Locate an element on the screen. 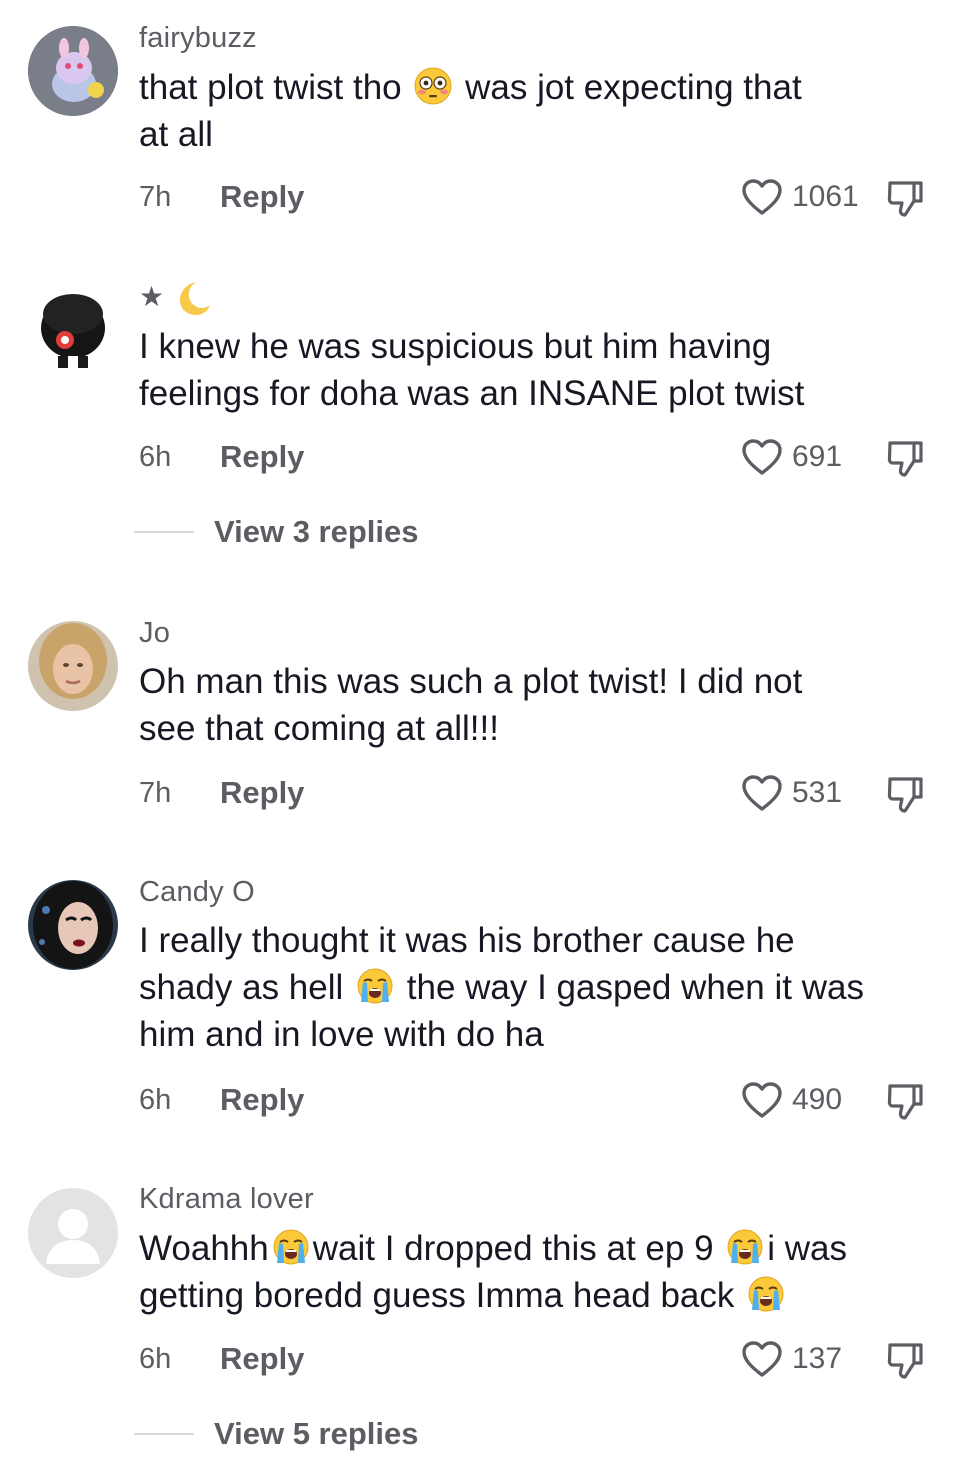 The height and width of the screenshot is (1478, 960). comment-text-segment: shady as hell is located at coordinates (246, 987).